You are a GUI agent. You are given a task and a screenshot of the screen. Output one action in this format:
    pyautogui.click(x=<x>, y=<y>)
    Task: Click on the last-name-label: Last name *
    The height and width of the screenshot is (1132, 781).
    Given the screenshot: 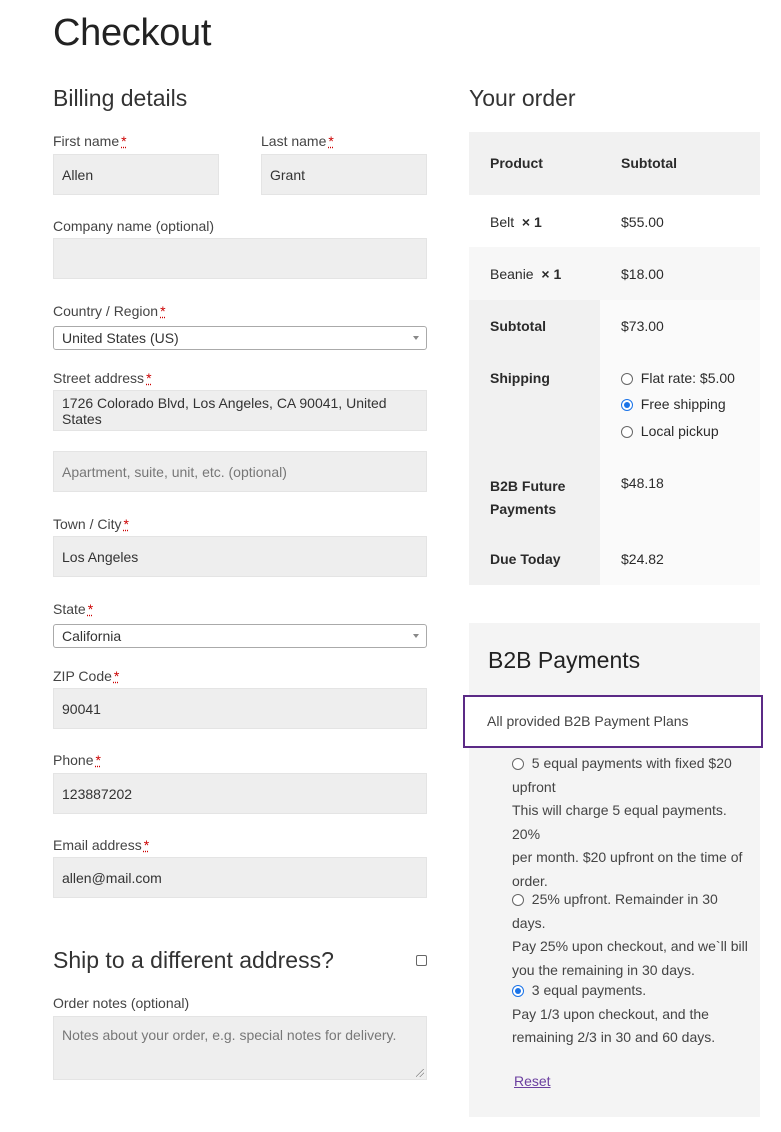 What is the action you would take?
    pyautogui.click(x=297, y=141)
    